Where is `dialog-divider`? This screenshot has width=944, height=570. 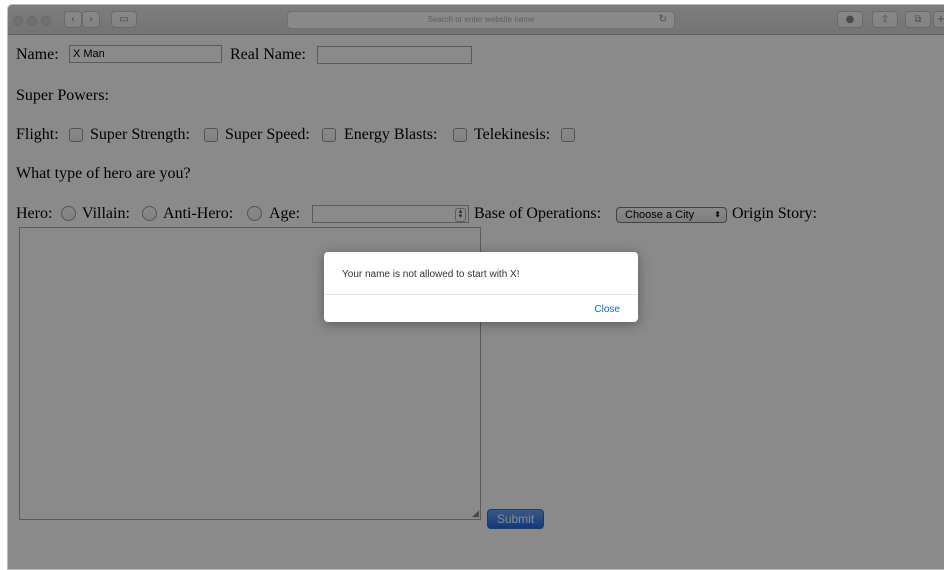
dialog-divider is located at coordinates (481, 294).